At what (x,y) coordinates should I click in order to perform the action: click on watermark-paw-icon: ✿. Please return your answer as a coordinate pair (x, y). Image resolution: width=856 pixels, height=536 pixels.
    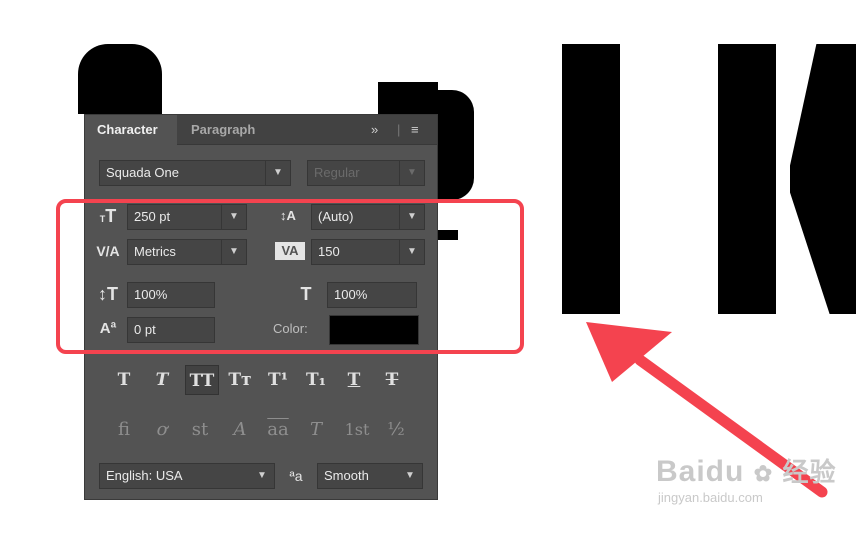
    Looking at the image, I should click on (763, 473).